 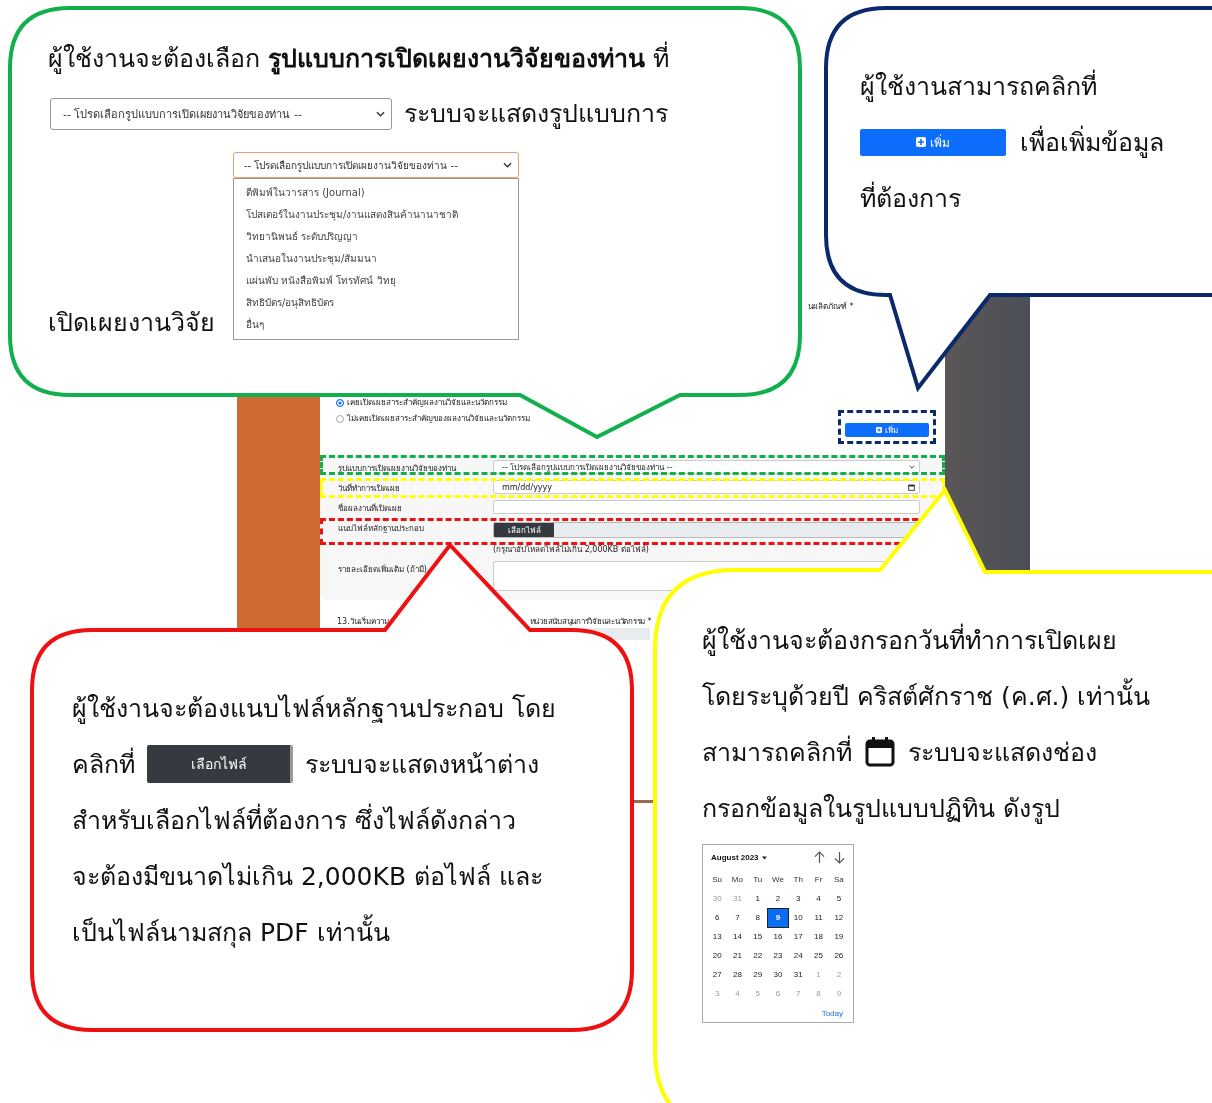 I want to click on section-title: 13.วันเริ่มความ, so click(x=363, y=621).